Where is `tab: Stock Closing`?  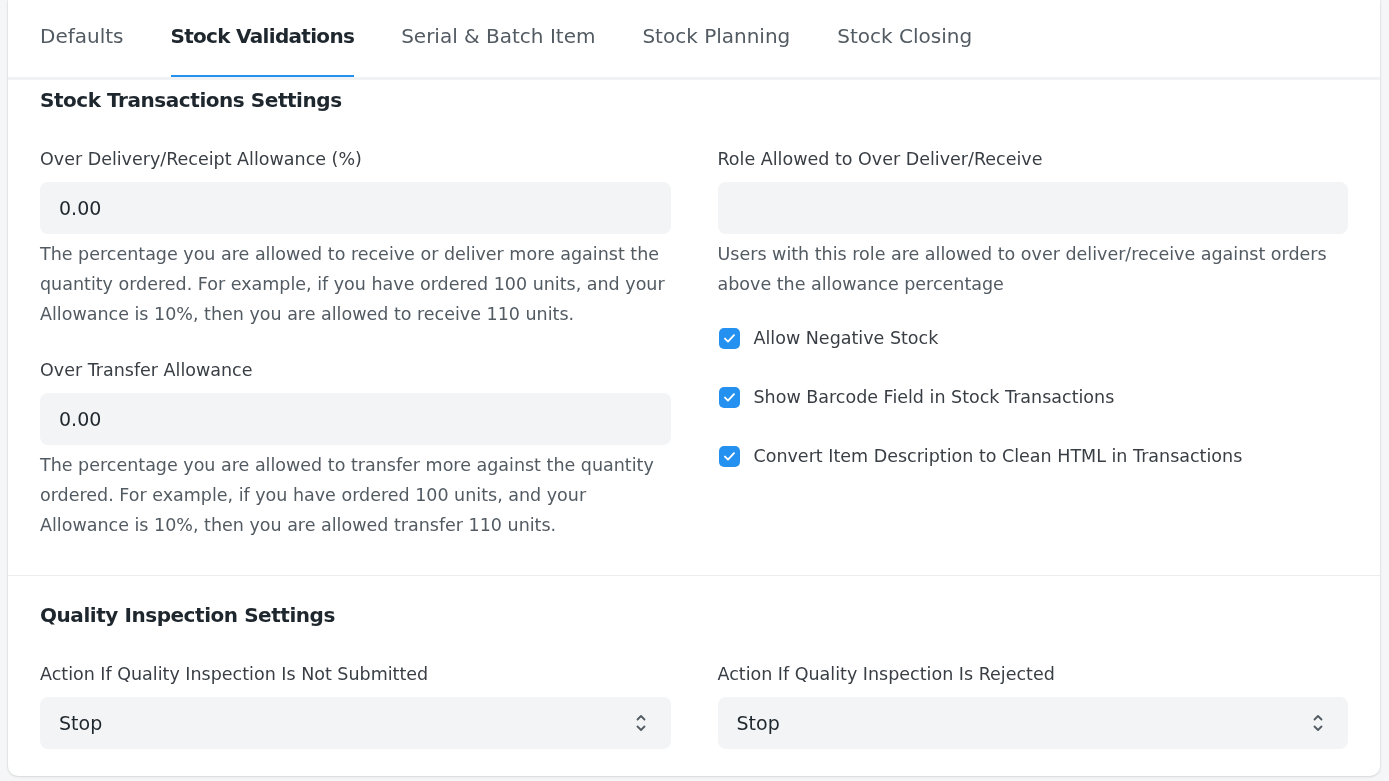 tab: Stock Closing is located at coordinates (905, 38).